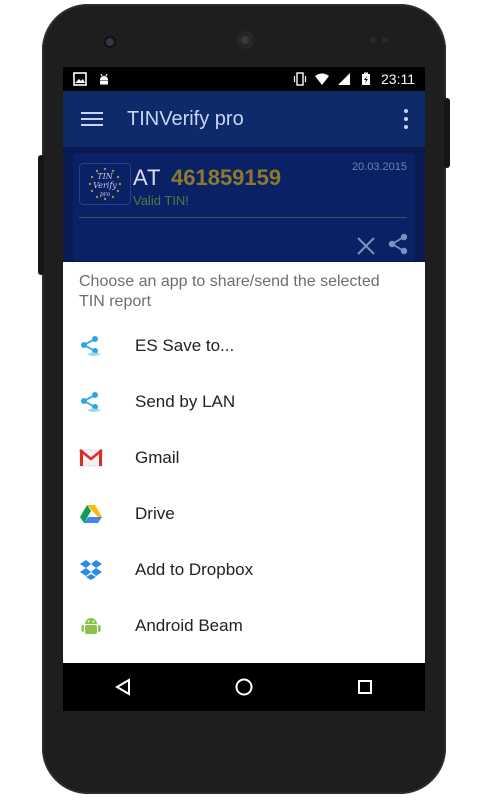 The height and width of the screenshot is (800, 480). I want to click on hamburger-icon, so click(92, 119).